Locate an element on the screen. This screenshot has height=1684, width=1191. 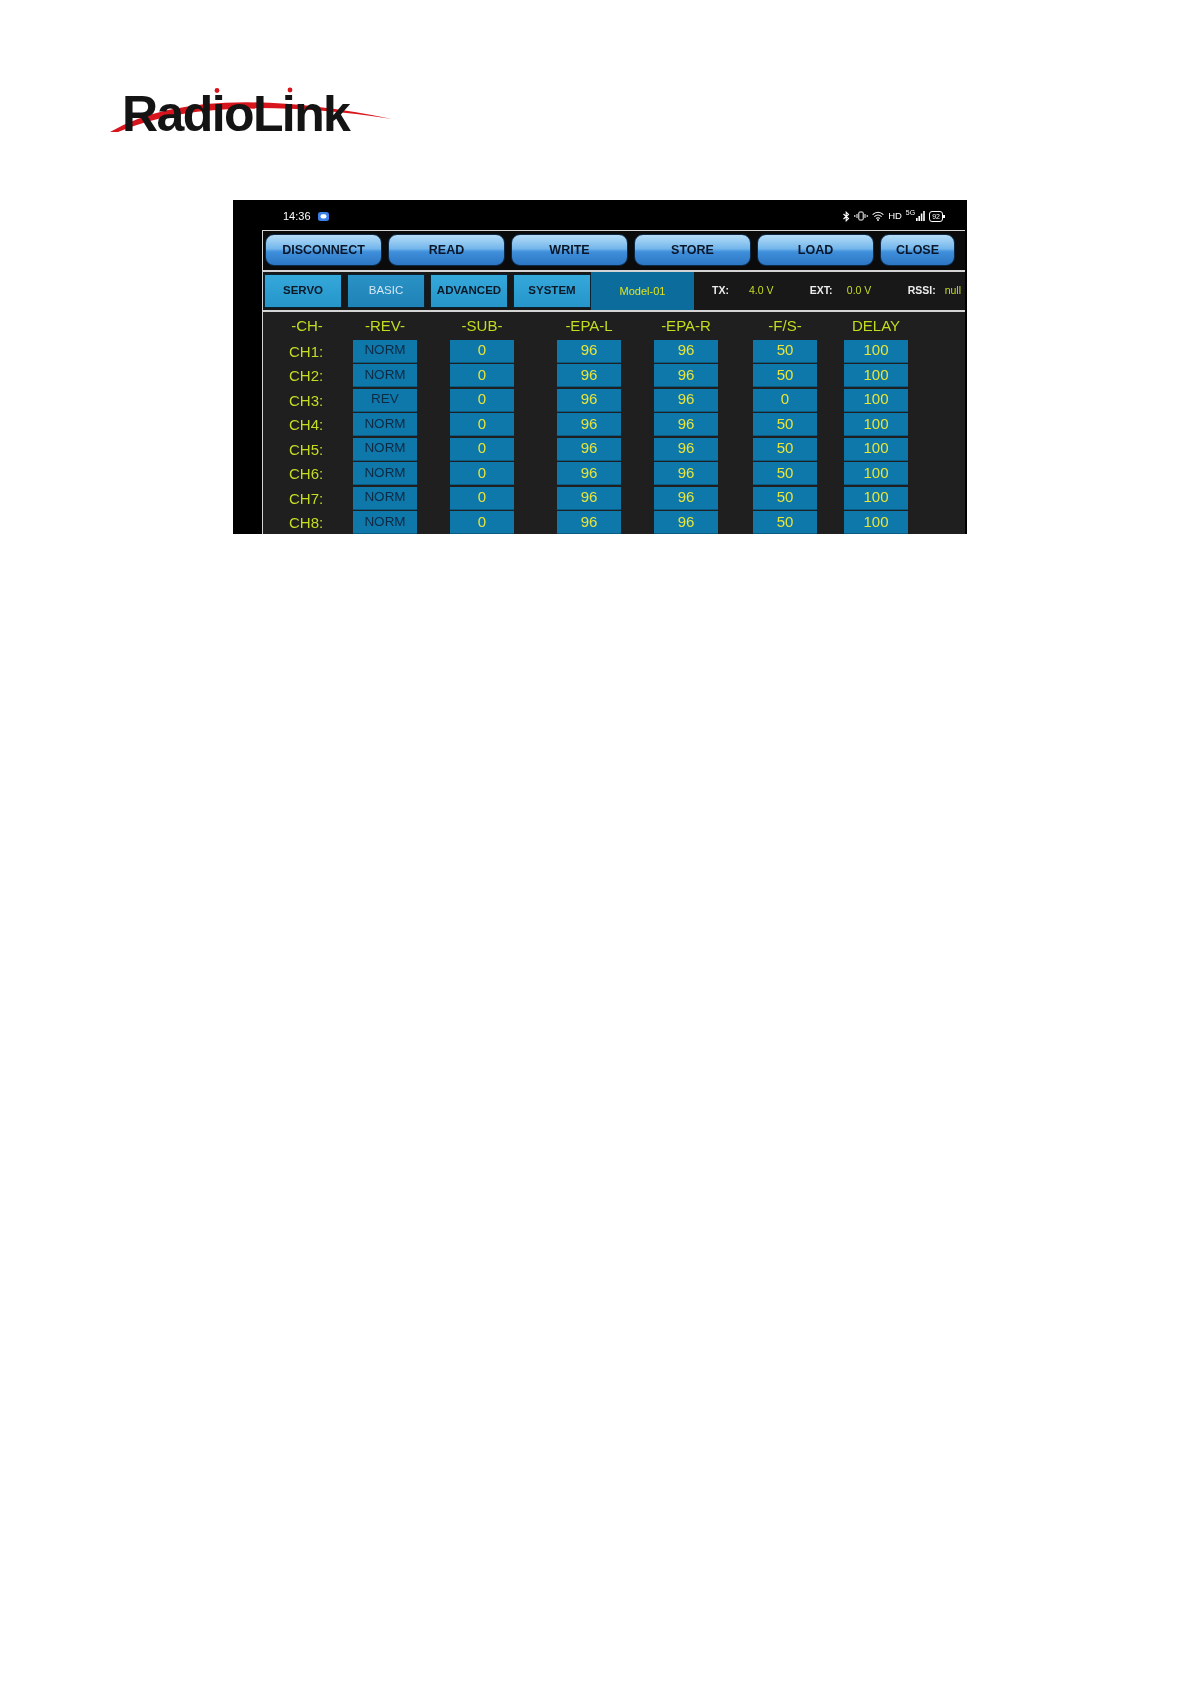
reading-value: null is located at coordinates (952, 291).